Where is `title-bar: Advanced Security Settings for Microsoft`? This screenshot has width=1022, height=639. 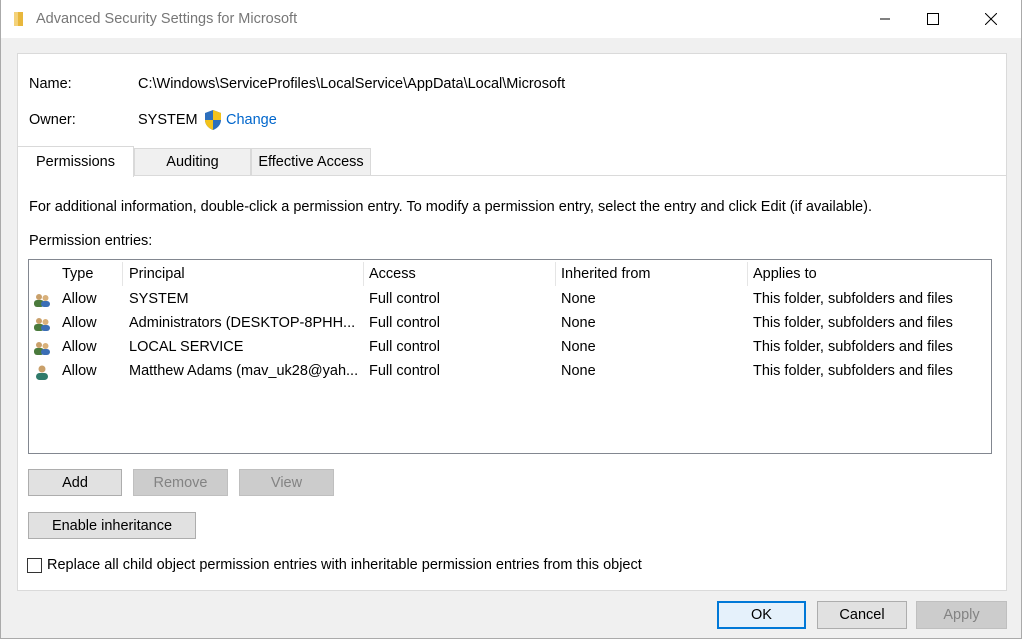 title-bar: Advanced Security Settings for Microsoft is located at coordinates (511, 19).